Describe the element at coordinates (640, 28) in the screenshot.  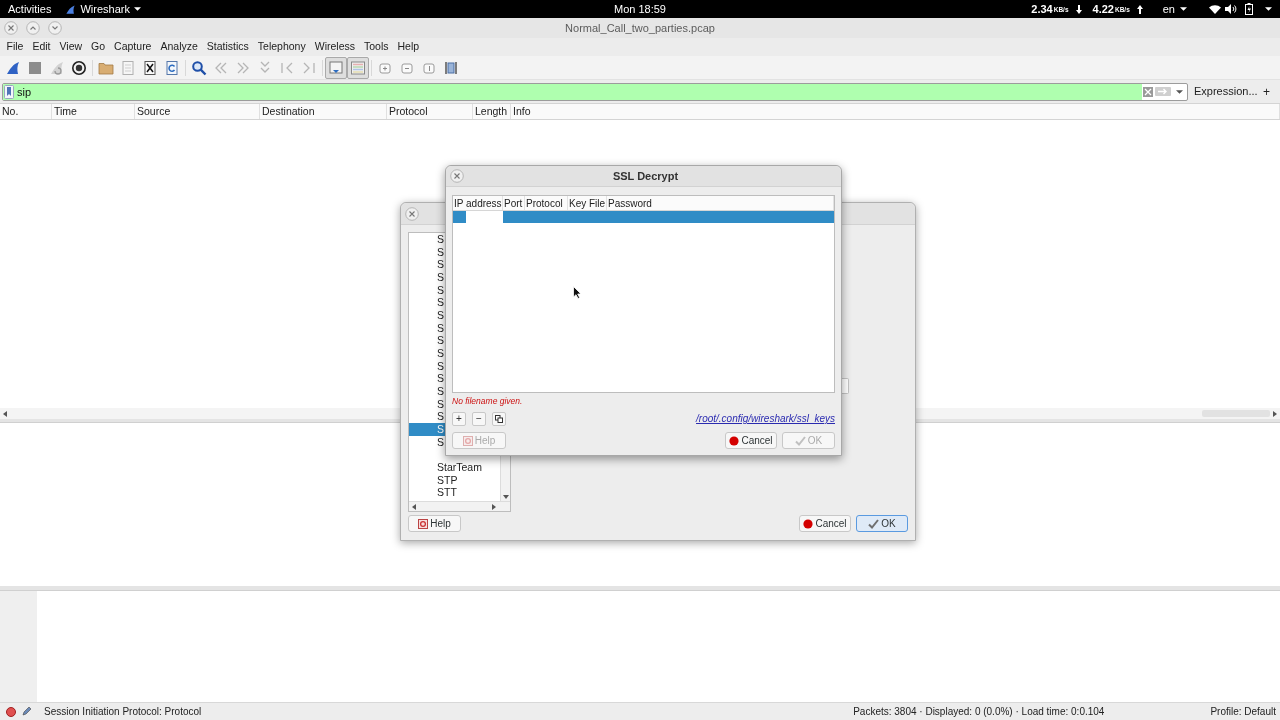
I see `window-title: Normal_Call_two_parties.pcap` at that location.